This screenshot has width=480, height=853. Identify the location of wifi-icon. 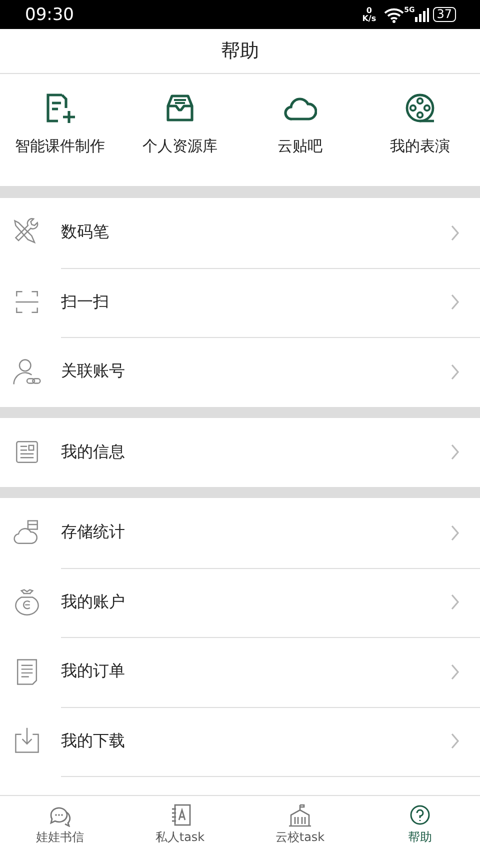
(394, 14).